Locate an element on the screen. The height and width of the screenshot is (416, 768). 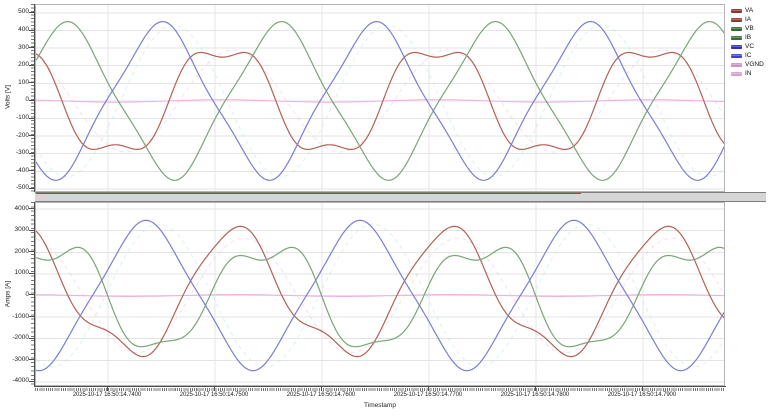
voltage-minor-ticks is located at coordinates (32, 98).